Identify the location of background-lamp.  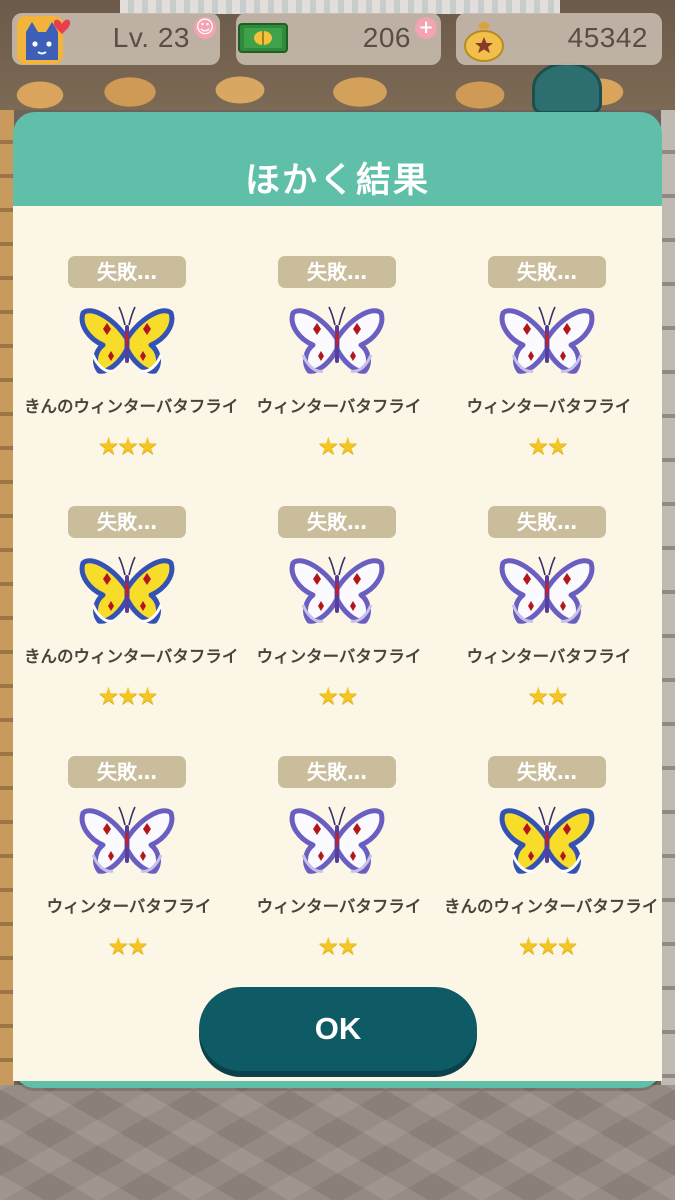
(567, 88).